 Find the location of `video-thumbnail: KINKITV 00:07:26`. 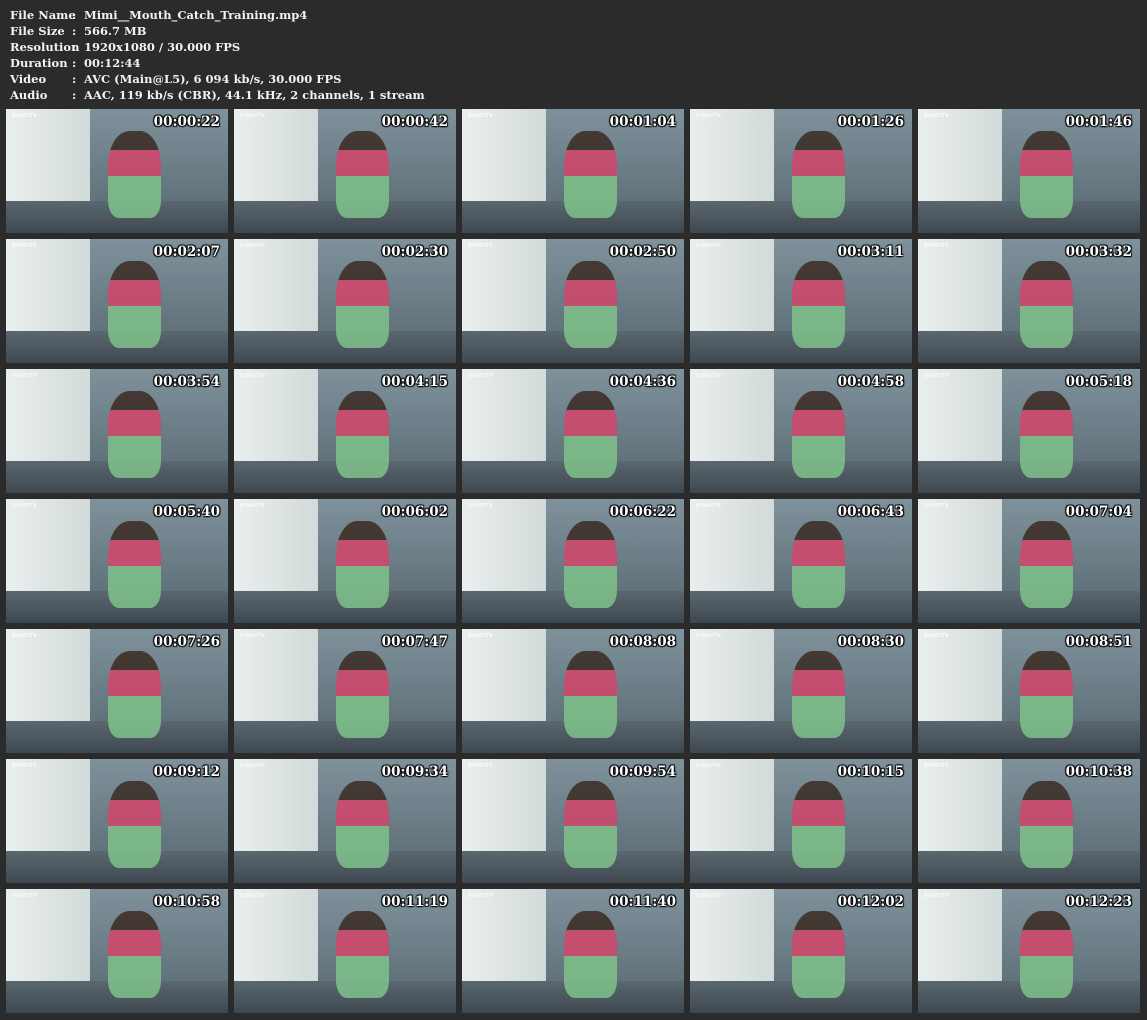

video-thumbnail: KINKITV 00:07:26 is located at coordinates (117, 691).